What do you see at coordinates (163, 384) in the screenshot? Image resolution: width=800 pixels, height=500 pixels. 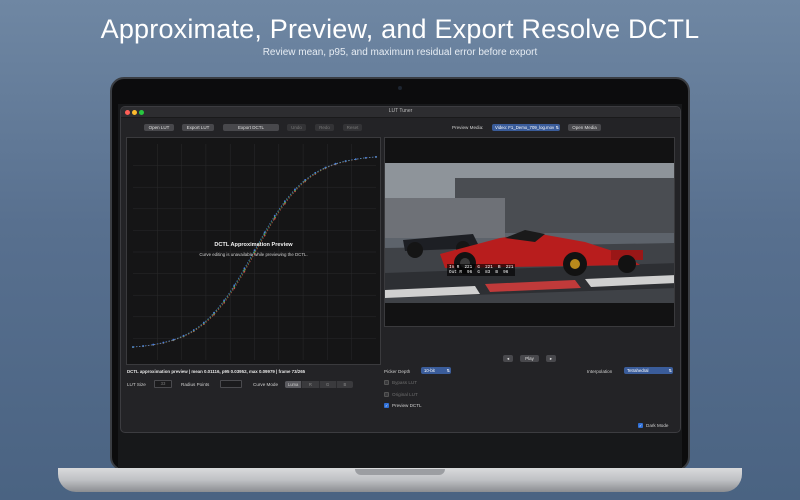 I see `lut-size-field: 33` at bounding box center [163, 384].